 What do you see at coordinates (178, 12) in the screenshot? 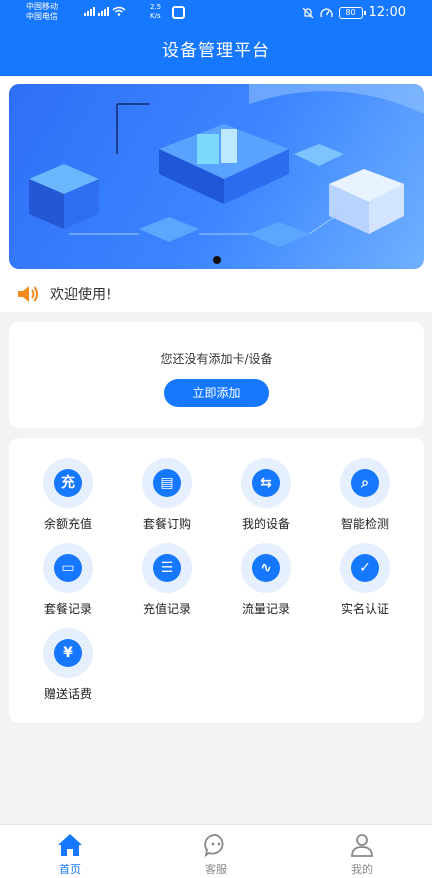
I see `app-notification-icon` at bounding box center [178, 12].